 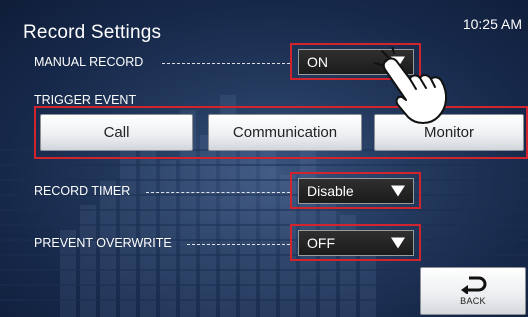 I want to click on trigger-event-label: TRIGGER EVENT, so click(x=85, y=100).